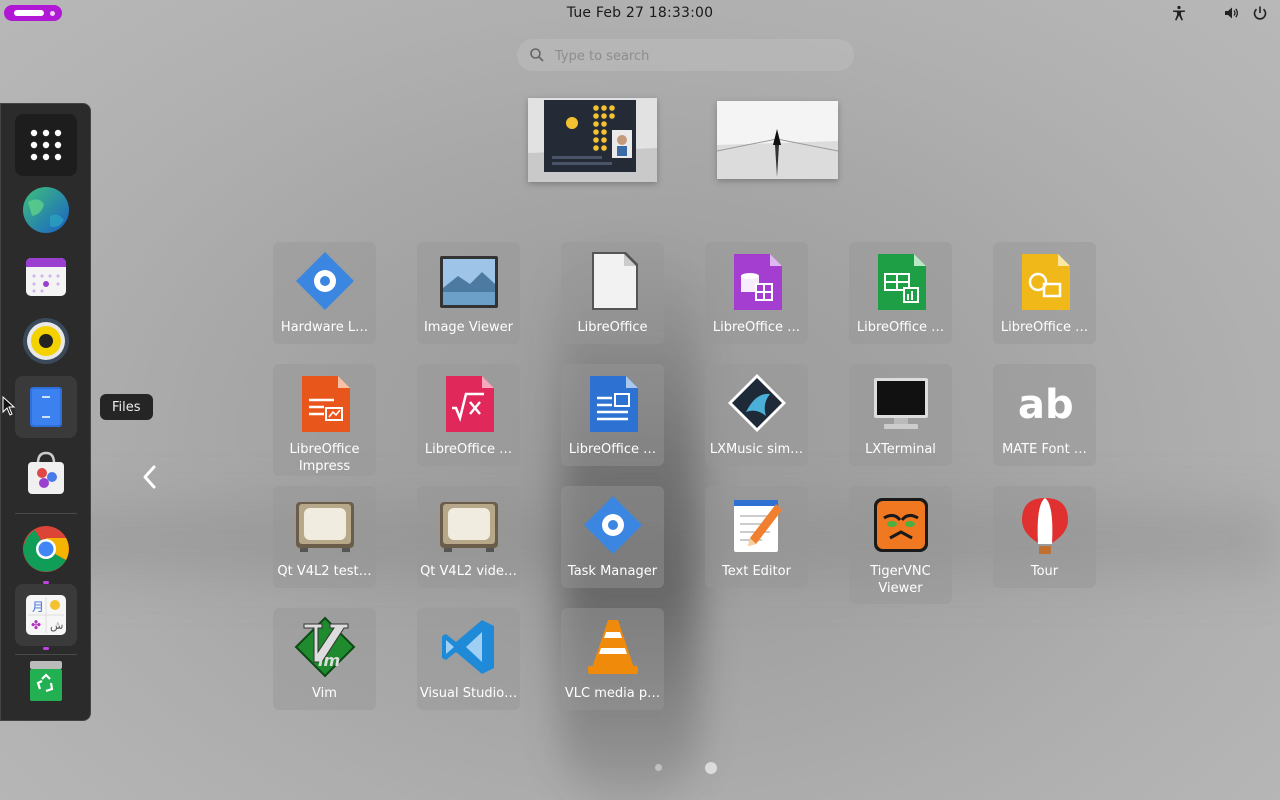 The width and height of the screenshot is (1280, 800). Describe the element at coordinates (325, 647) in the screenshot. I see `vim-icon: im` at that location.